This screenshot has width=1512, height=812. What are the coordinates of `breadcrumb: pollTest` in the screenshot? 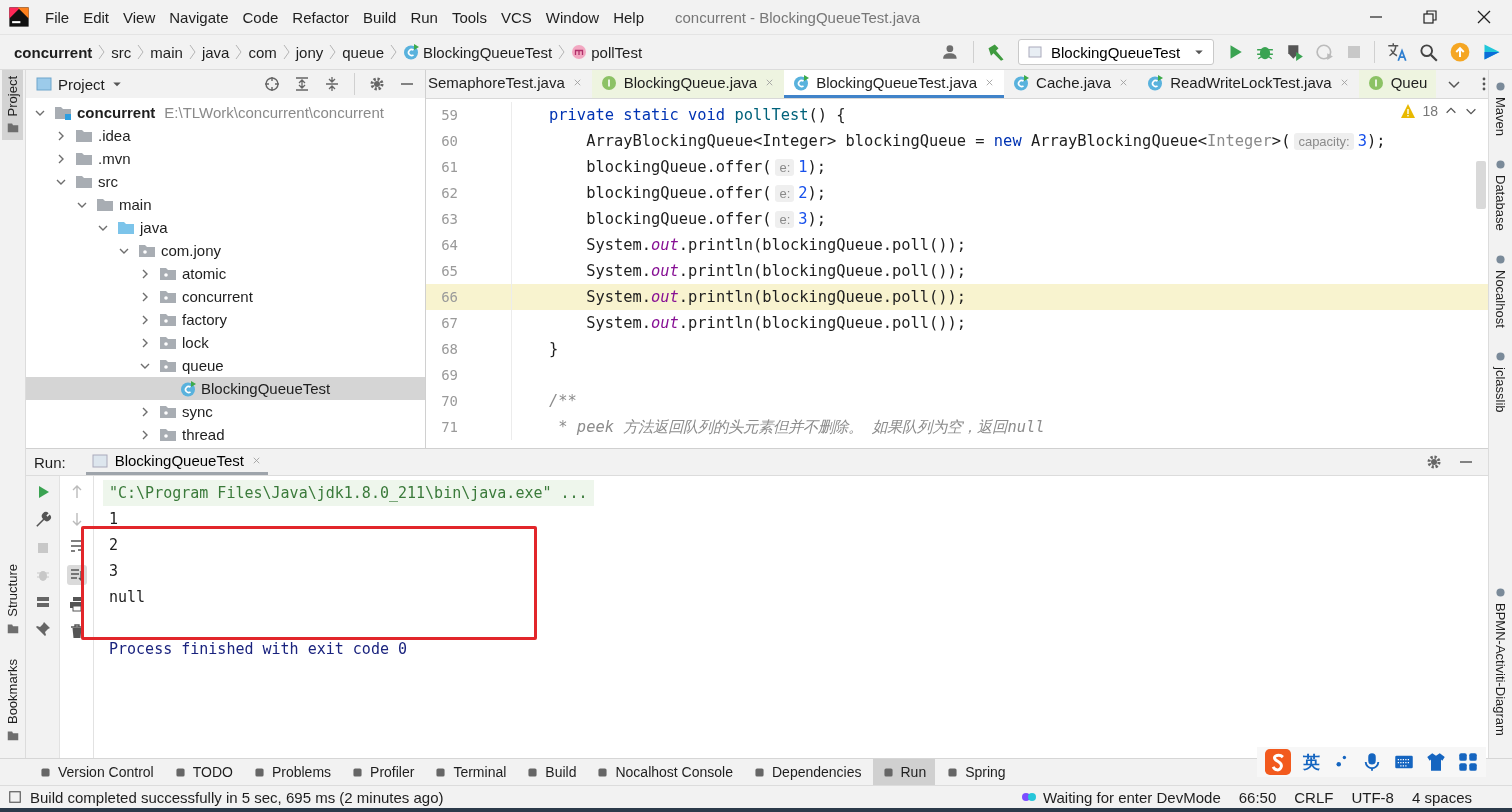 It's located at (607, 52).